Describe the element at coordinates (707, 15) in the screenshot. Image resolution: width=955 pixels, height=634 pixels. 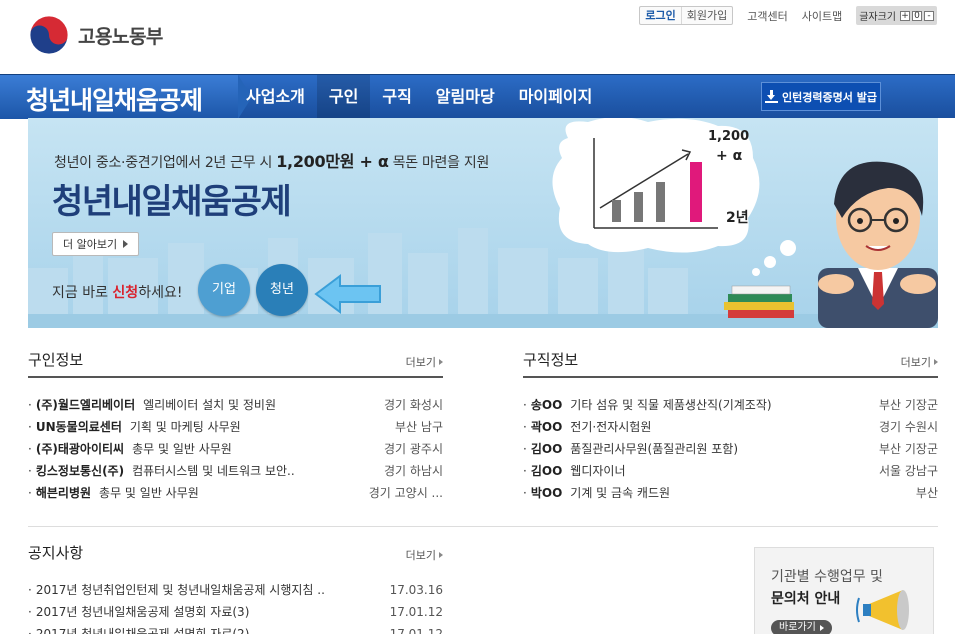
I see `signup-link: 회원가입` at that location.